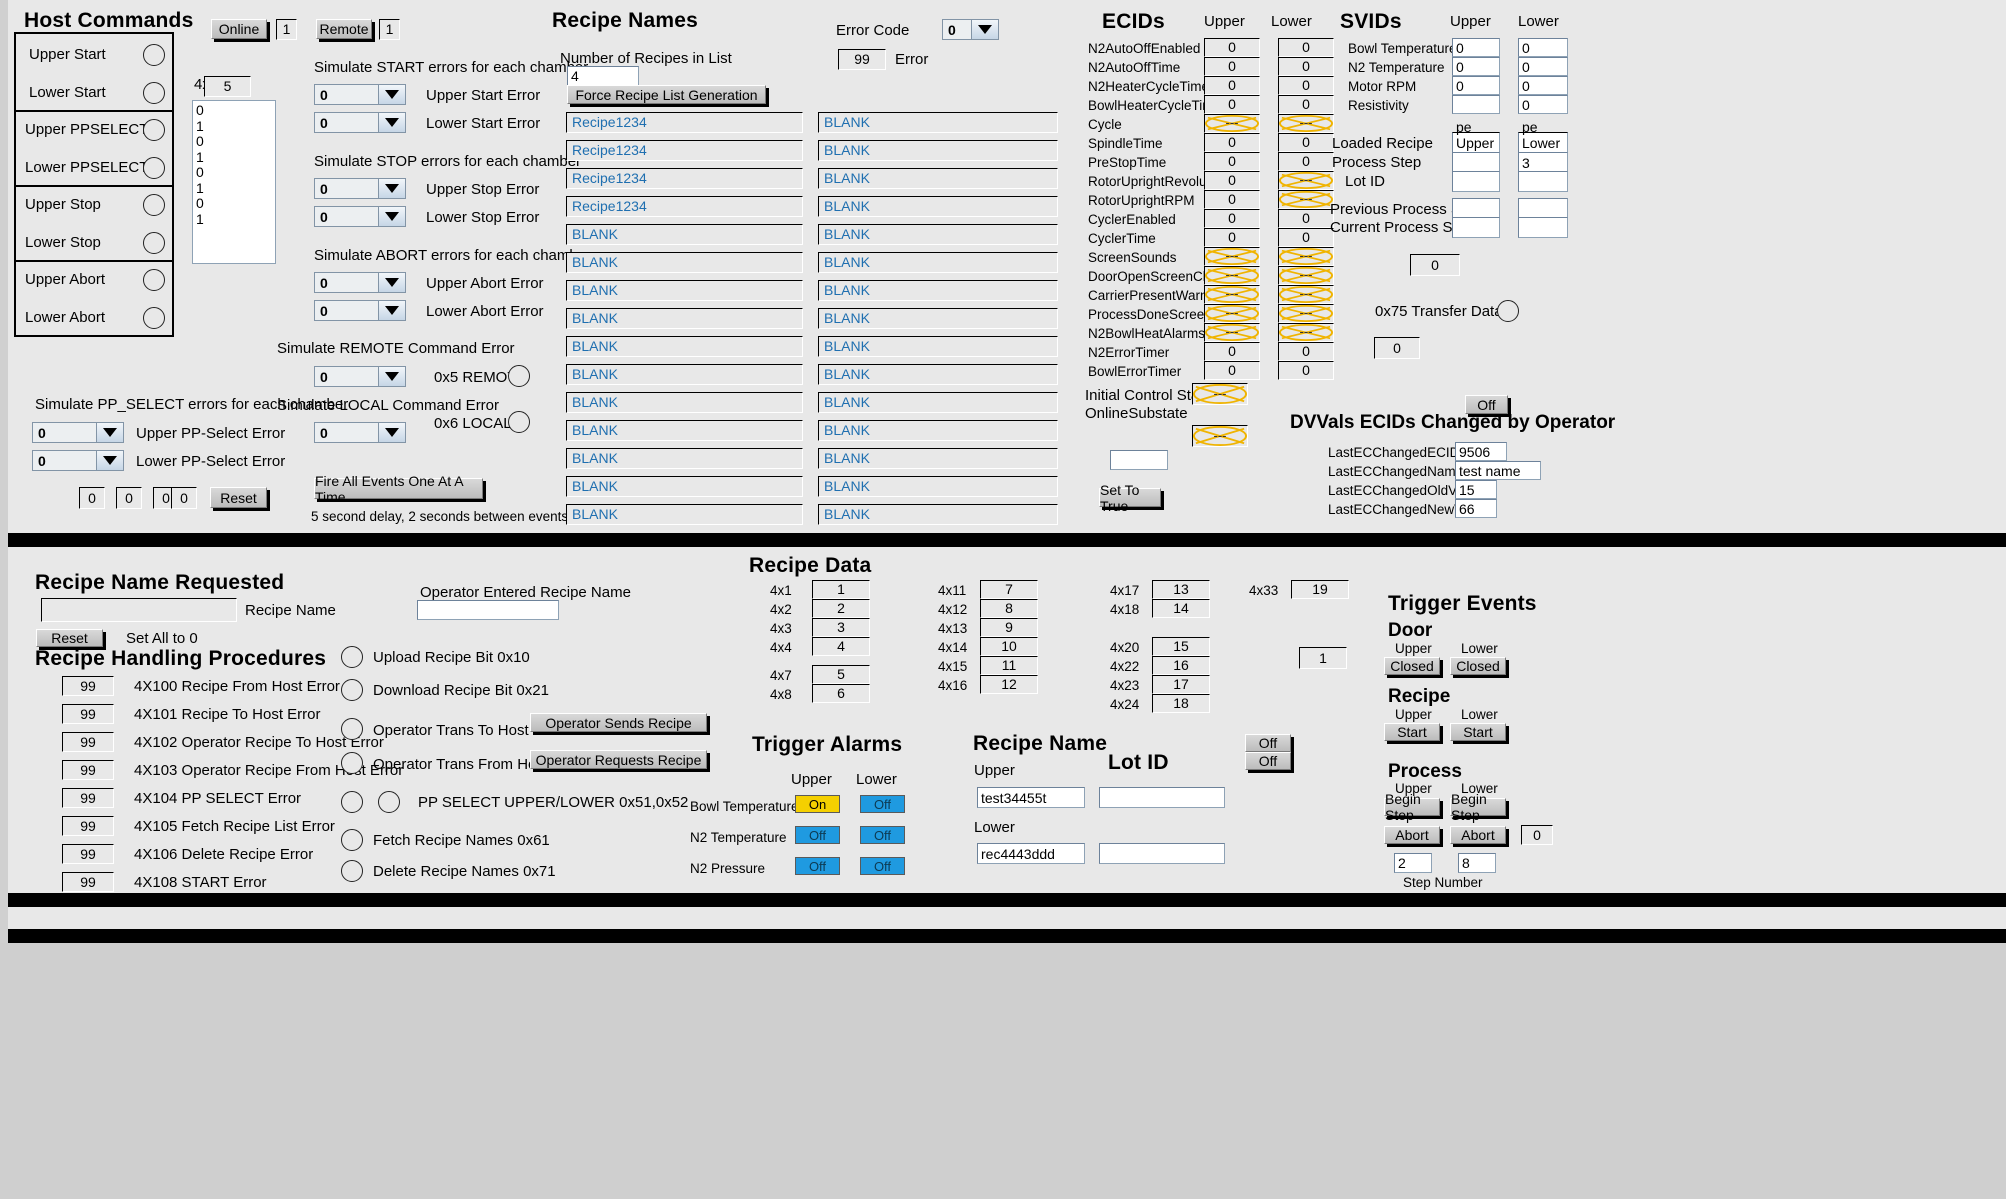  What do you see at coordinates (603, 76) in the screenshot?
I see `recipe-count-input: 4` at bounding box center [603, 76].